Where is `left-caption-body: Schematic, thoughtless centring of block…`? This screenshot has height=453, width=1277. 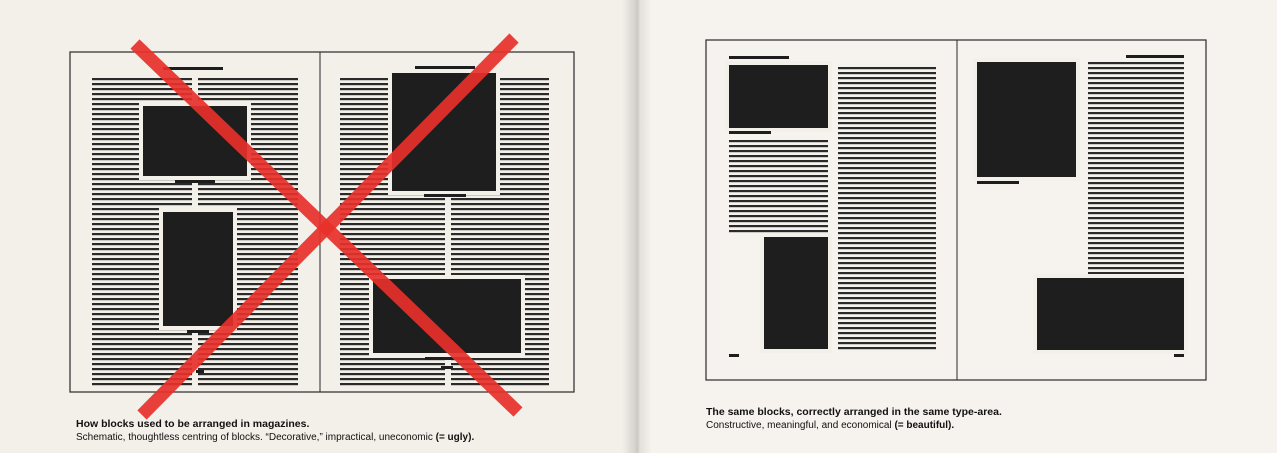
left-caption-body: Schematic, thoughtless centring of block… is located at coordinates (275, 437).